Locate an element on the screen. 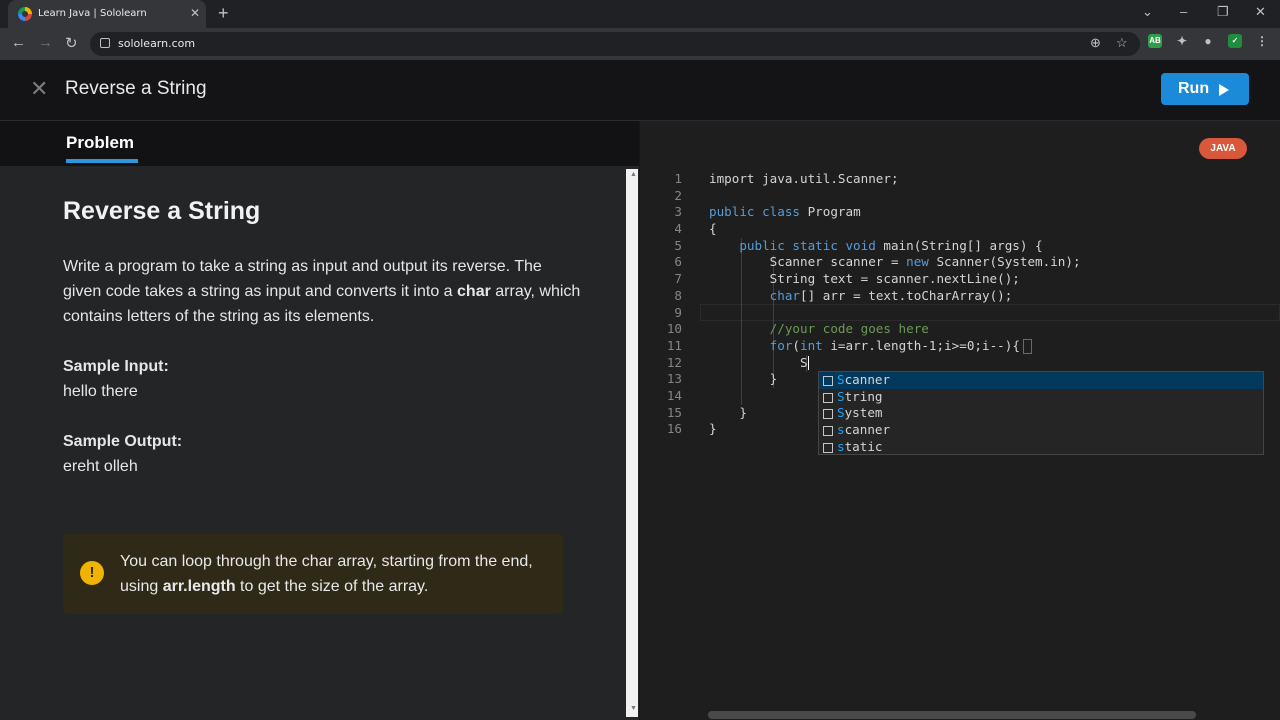  line-number: 6 is located at coordinates (678, 262).